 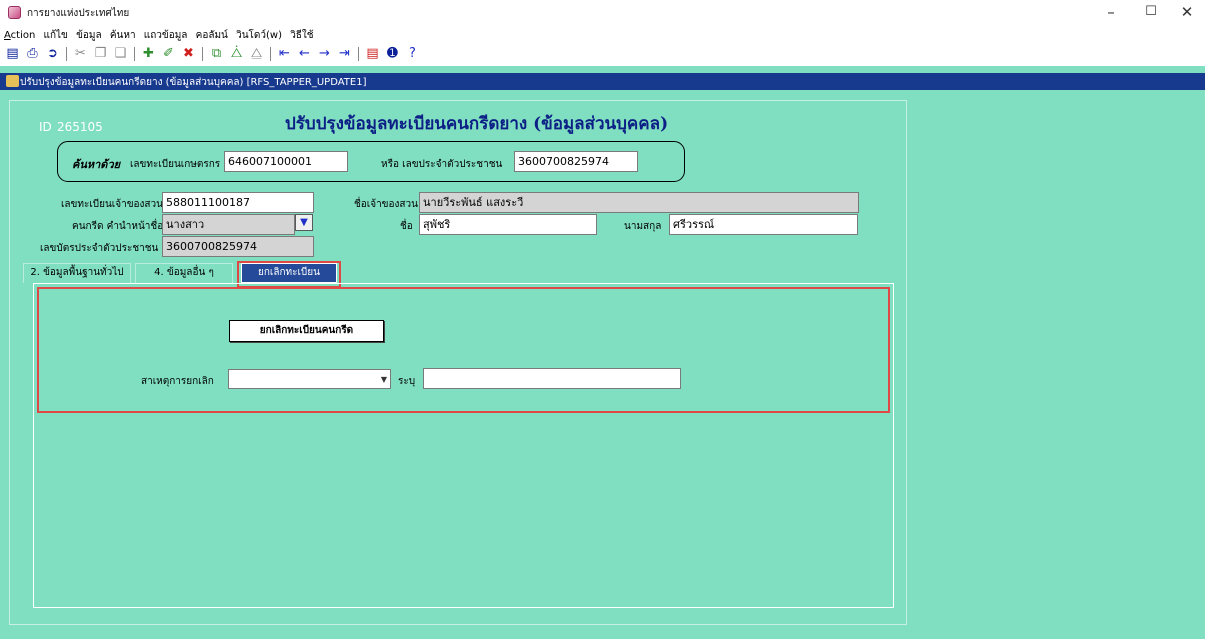 What do you see at coordinates (406, 226) in the screenshot?
I see `first-name-label: ชื่อ` at bounding box center [406, 226].